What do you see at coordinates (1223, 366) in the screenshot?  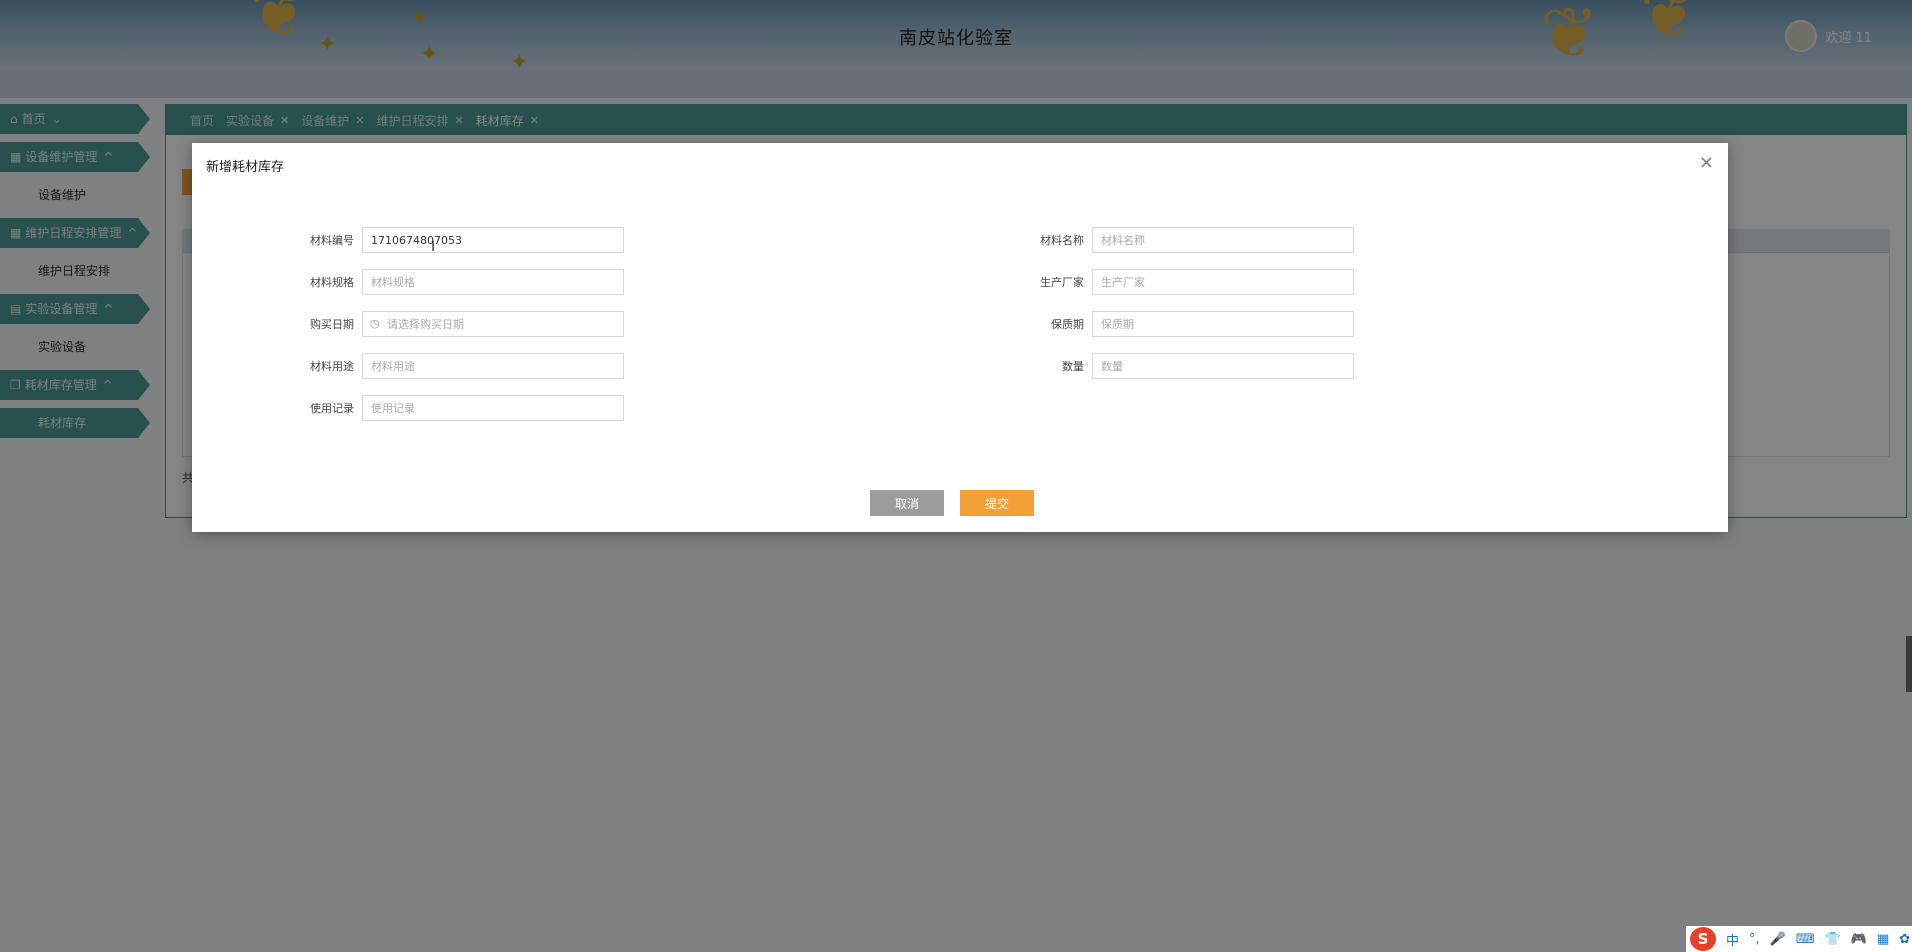 I see `quantity-input` at bounding box center [1223, 366].